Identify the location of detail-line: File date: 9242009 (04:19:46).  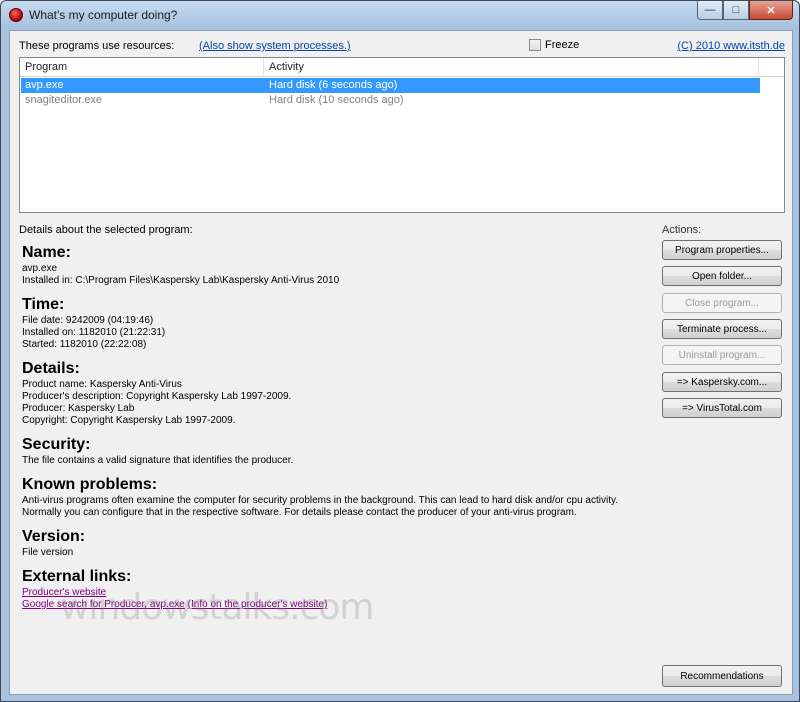
(88, 320).